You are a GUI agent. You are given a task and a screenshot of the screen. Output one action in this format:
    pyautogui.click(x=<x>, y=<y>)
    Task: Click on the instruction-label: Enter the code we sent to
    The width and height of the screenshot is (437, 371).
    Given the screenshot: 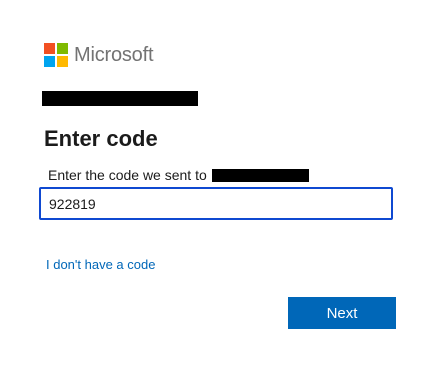 What is the action you would take?
    pyautogui.click(x=127, y=175)
    